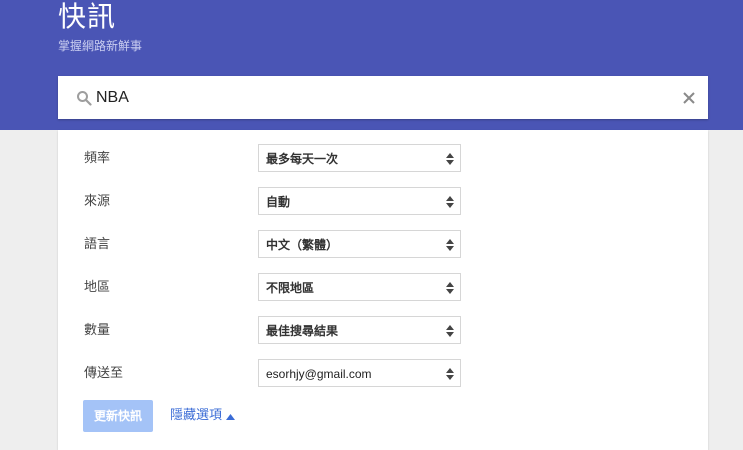  I want to click on source-select: 自動, so click(359, 201).